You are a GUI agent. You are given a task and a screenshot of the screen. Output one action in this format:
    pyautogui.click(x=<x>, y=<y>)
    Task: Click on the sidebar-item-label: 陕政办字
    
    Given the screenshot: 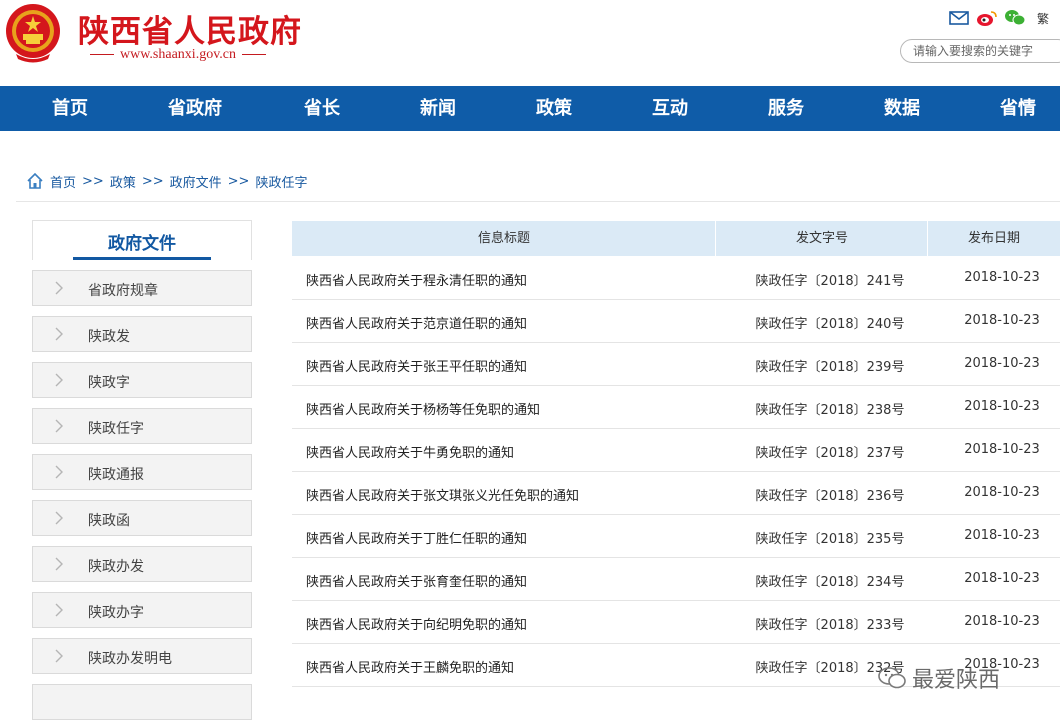 What is the action you would take?
    pyautogui.click(x=116, y=613)
    